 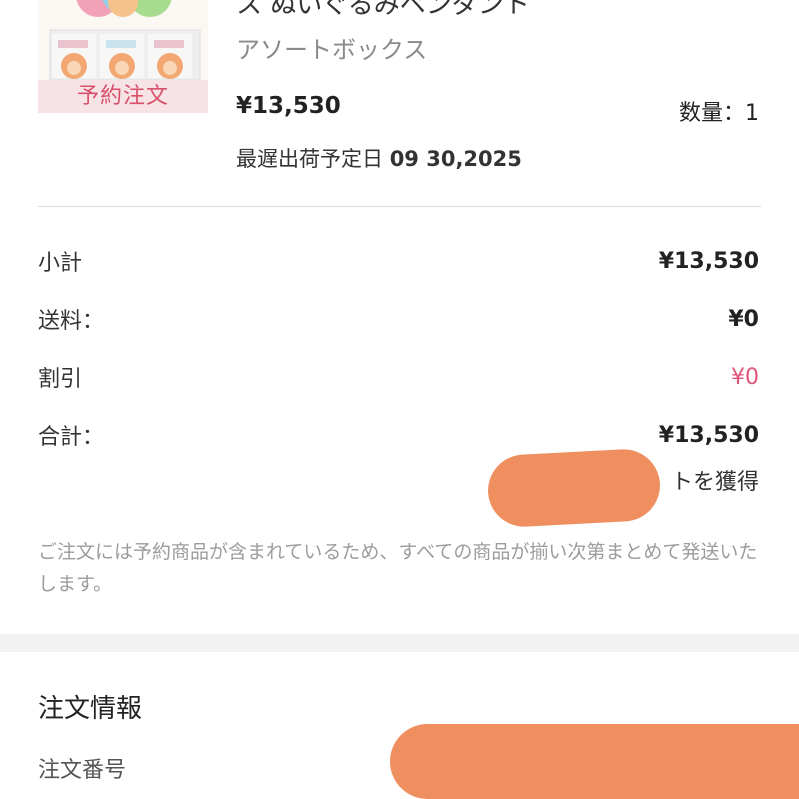 What do you see at coordinates (398, 261) in the screenshot?
I see `subtotal-row: 小計 ¥13,530` at bounding box center [398, 261].